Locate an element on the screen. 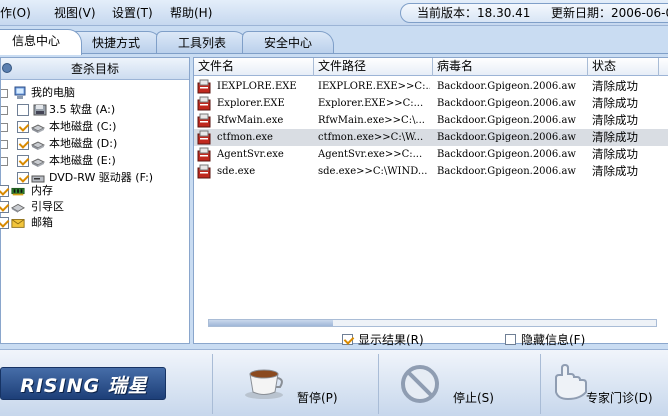 This screenshot has height=416, width=668. rising-logo: RISING 瑞星 is located at coordinates (83, 383).